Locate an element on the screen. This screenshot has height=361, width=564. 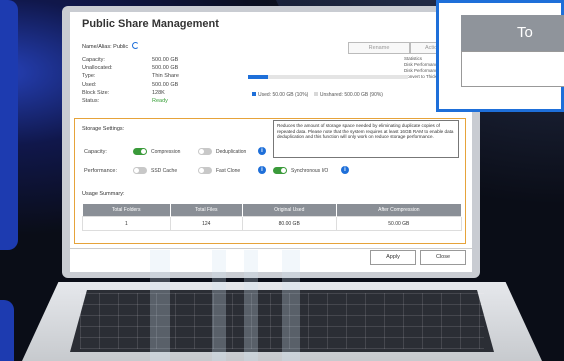
column-header: Total Folders is located at coordinates (126, 210).